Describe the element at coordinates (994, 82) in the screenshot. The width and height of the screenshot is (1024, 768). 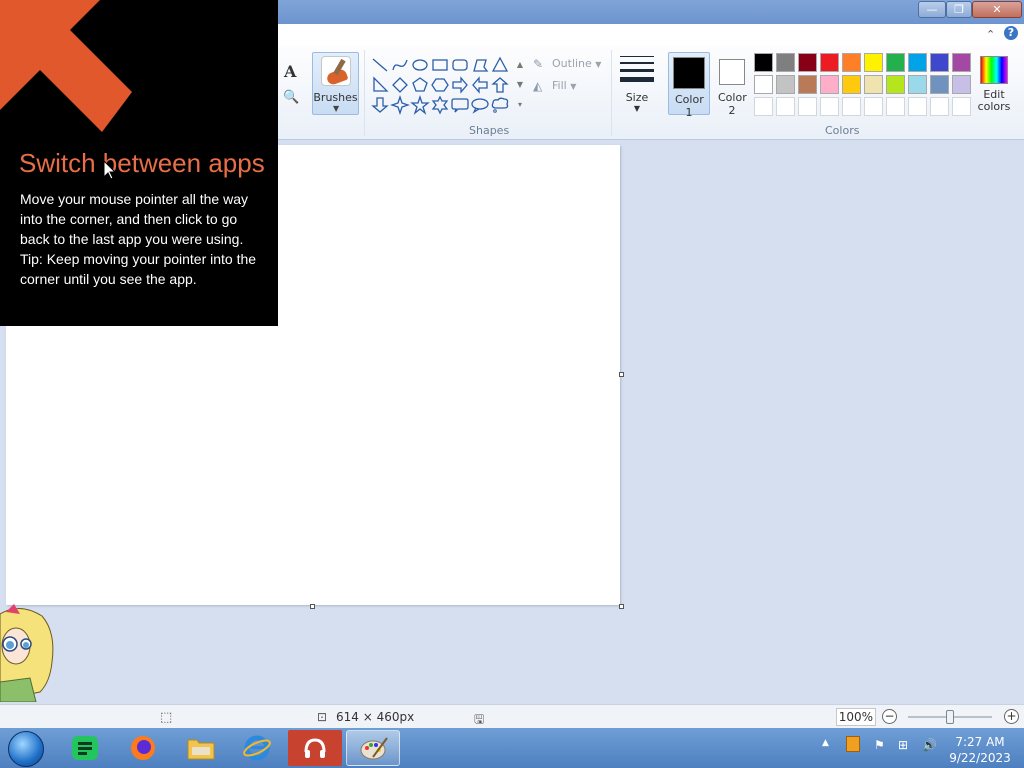
I see `edit-colors-button: Edit colors` at that location.